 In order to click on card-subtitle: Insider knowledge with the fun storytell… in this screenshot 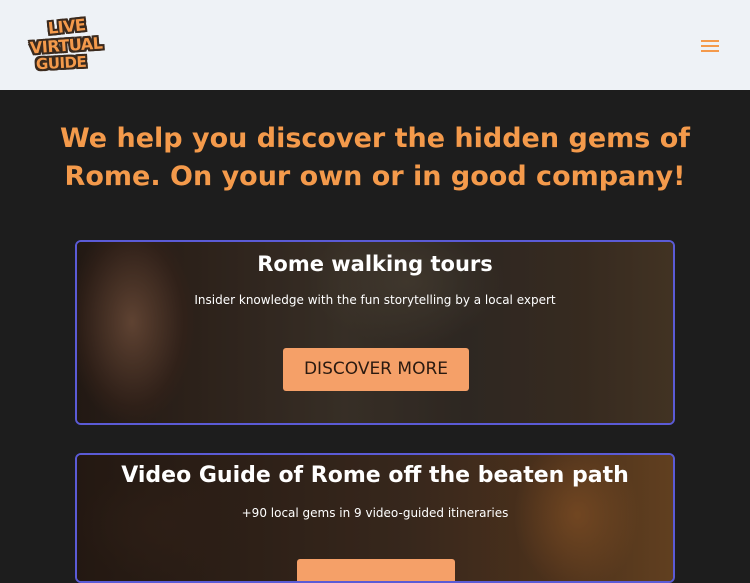, I will do `click(375, 300)`.